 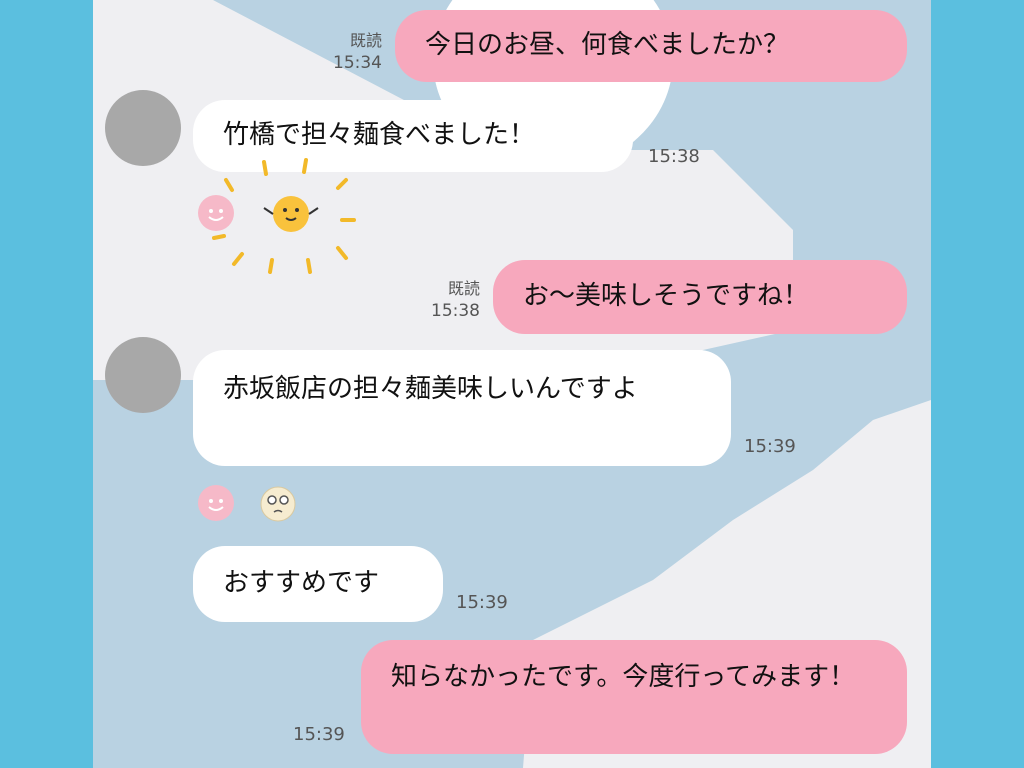 I want to click on yellow-chick-sticker-icon, so click(x=286, y=215).